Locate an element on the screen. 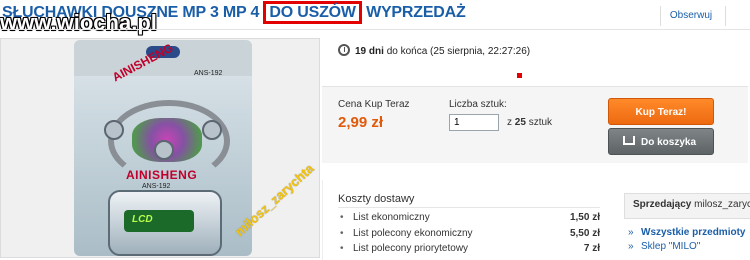  add-to-cart-label: Do koszyka is located at coordinates (669, 142).